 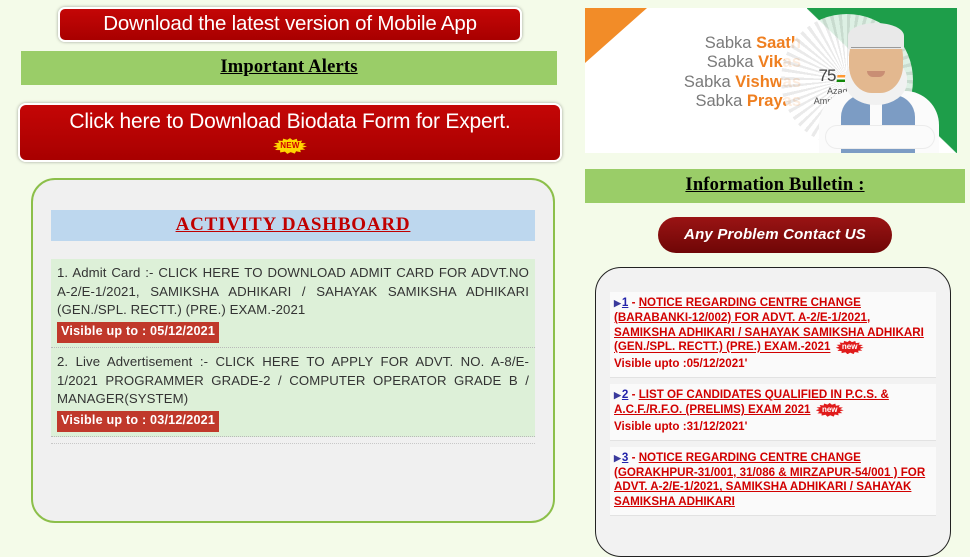 What do you see at coordinates (775, 235) in the screenshot?
I see `contact-us-button: Any Problem Contact US` at bounding box center [775, 235].